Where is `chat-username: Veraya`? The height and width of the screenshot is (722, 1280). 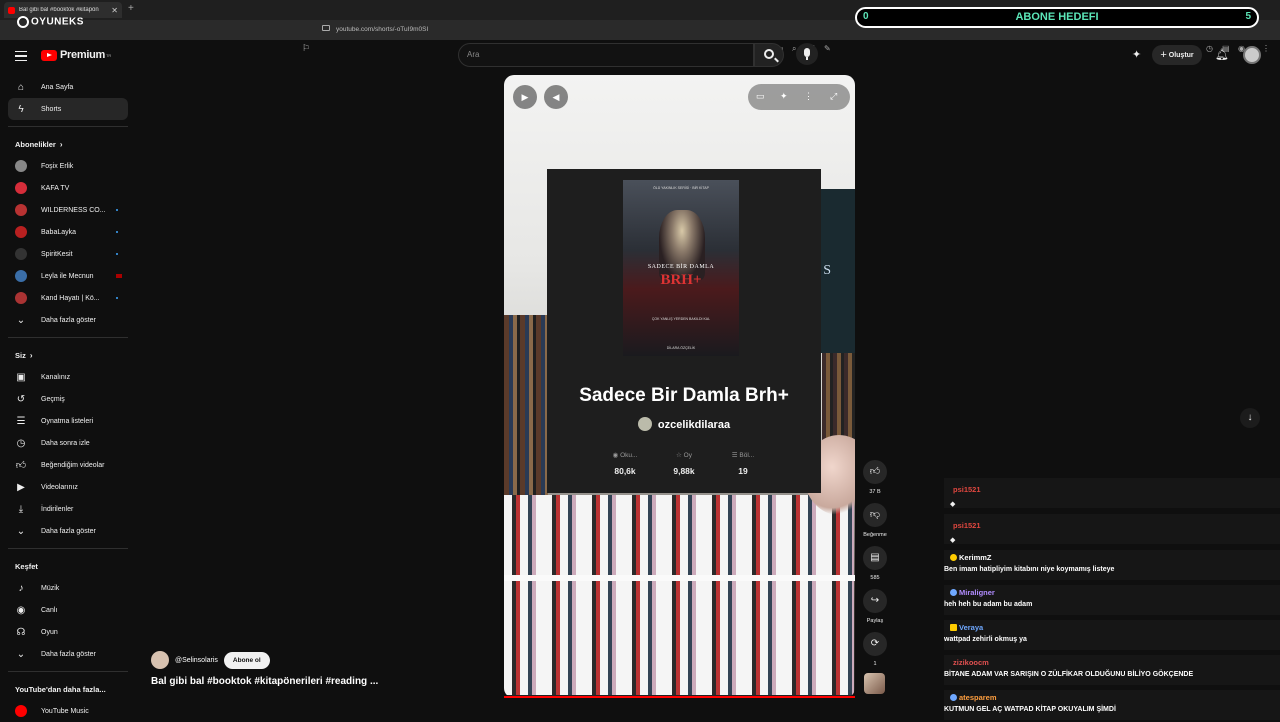 chat-username: Veraya is located at coordinates (971, 627).